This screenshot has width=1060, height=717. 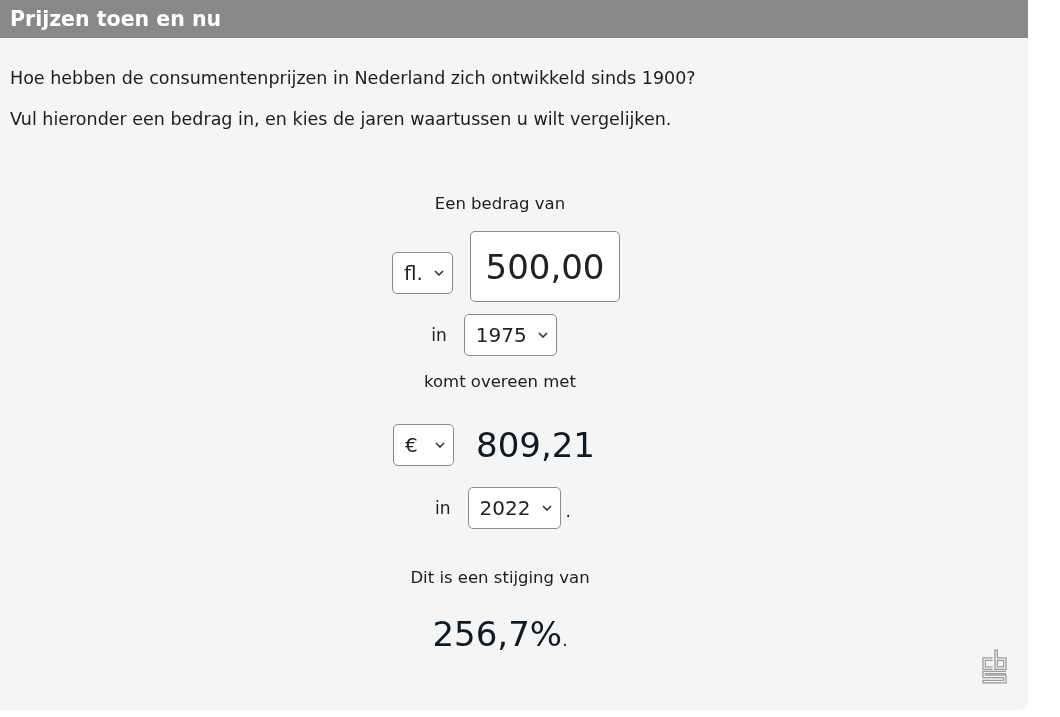 What do you see at coordinates (500, 204) in the screenshot?
I see `amount-label: Een bedrag van` at bounding box center [500, 204].